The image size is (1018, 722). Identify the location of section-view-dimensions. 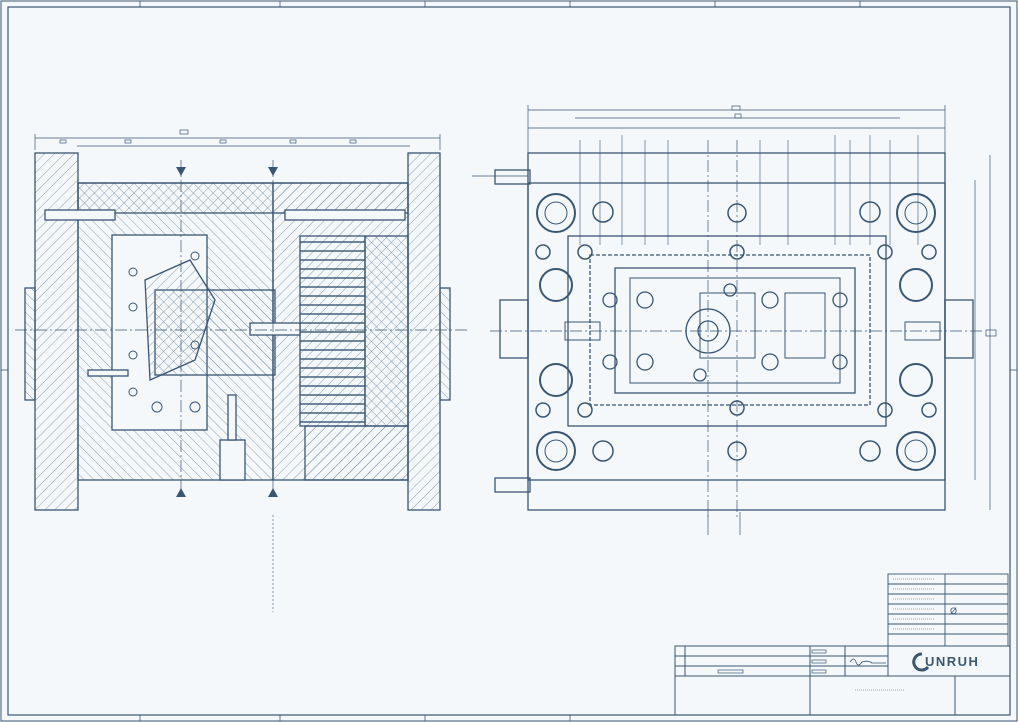
(237, 139).